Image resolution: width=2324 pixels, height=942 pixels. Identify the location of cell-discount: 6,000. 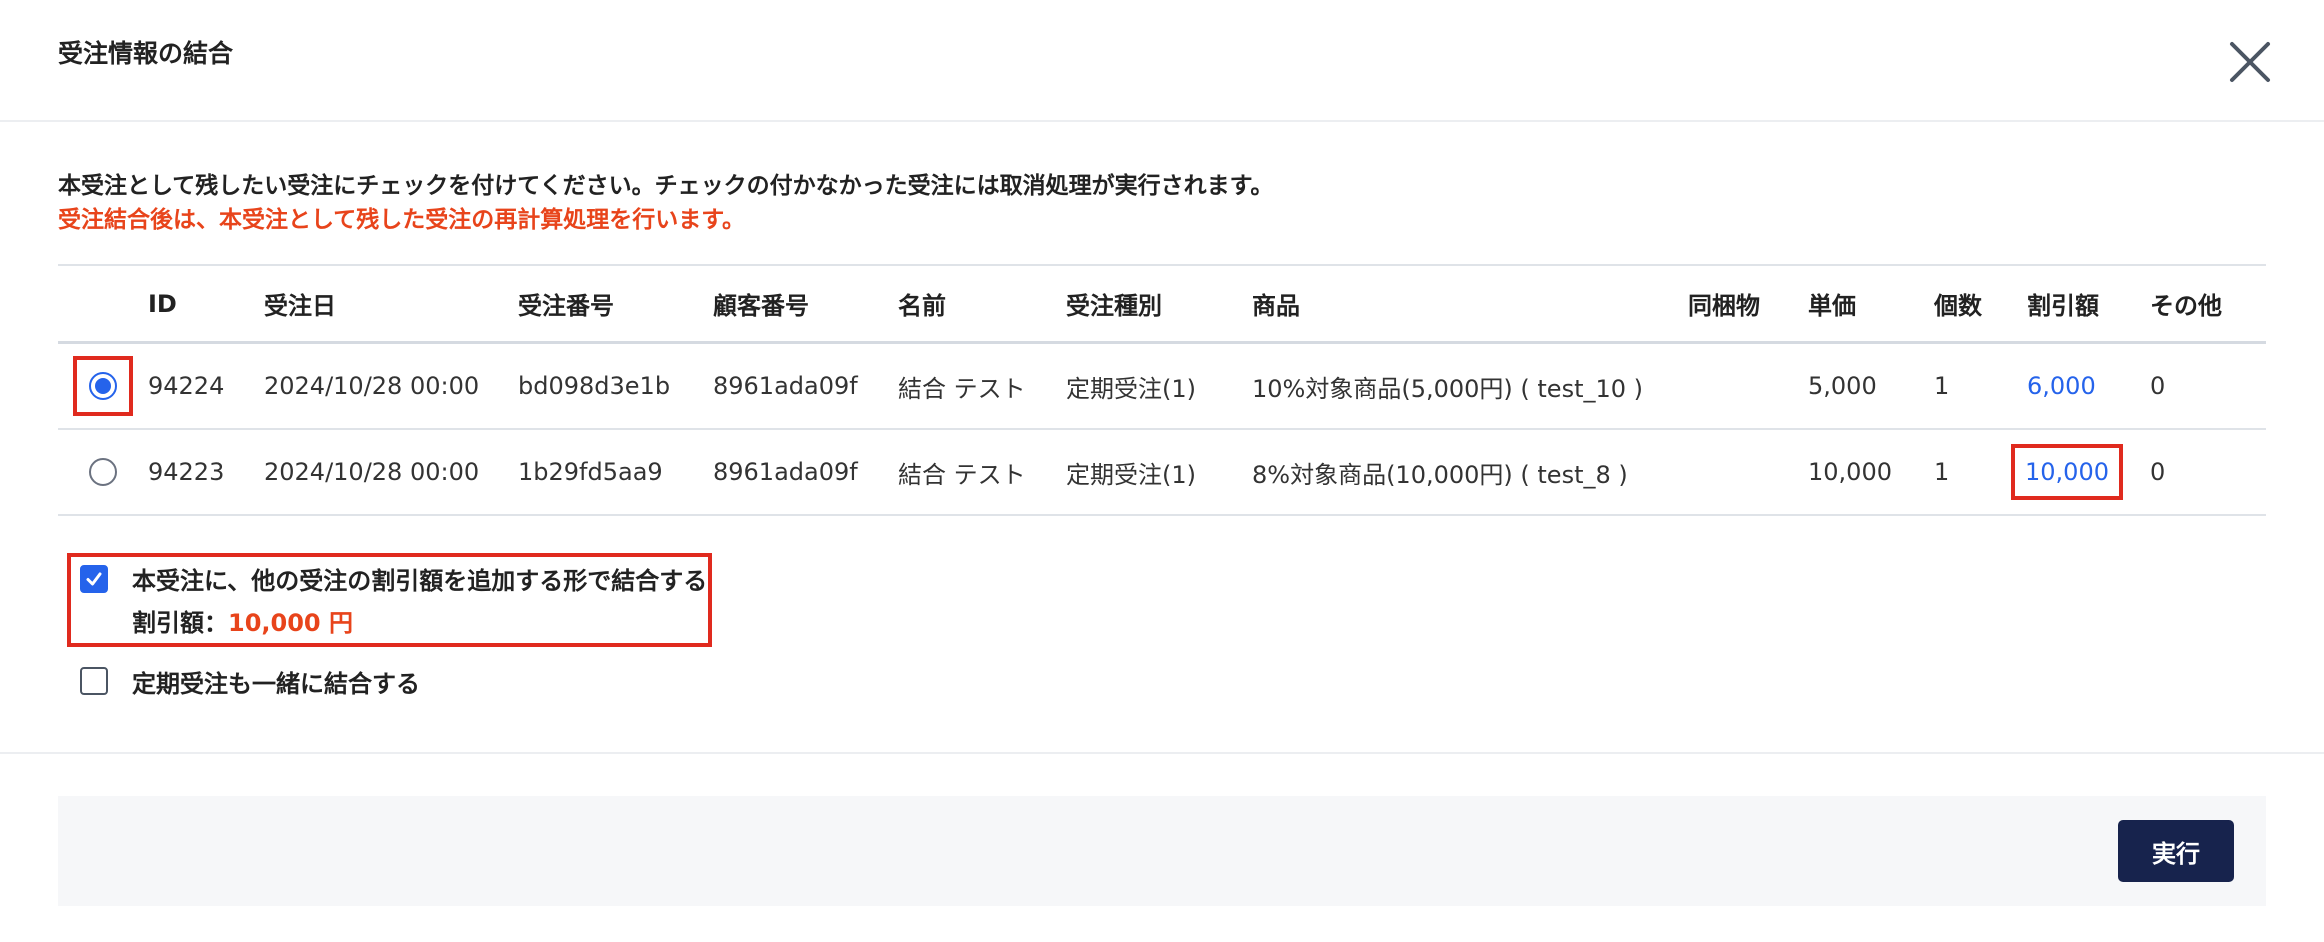
(2061, 386).